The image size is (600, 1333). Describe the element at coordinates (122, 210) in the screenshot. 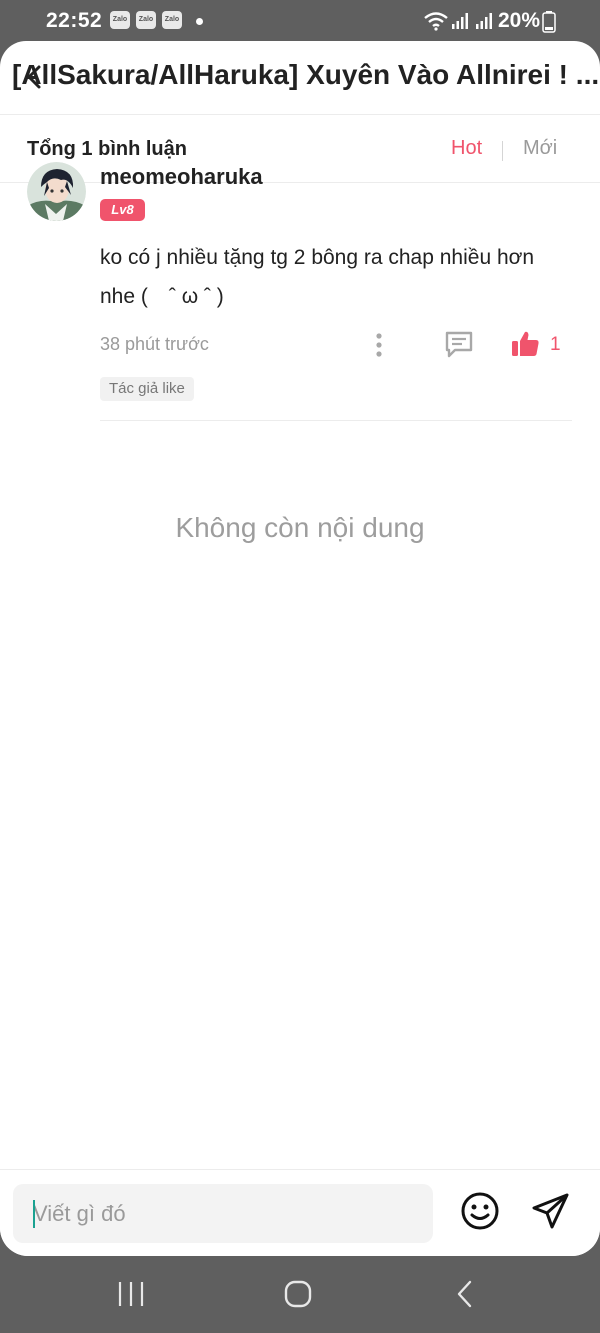

I see `level-badge: Lv8` at that location.